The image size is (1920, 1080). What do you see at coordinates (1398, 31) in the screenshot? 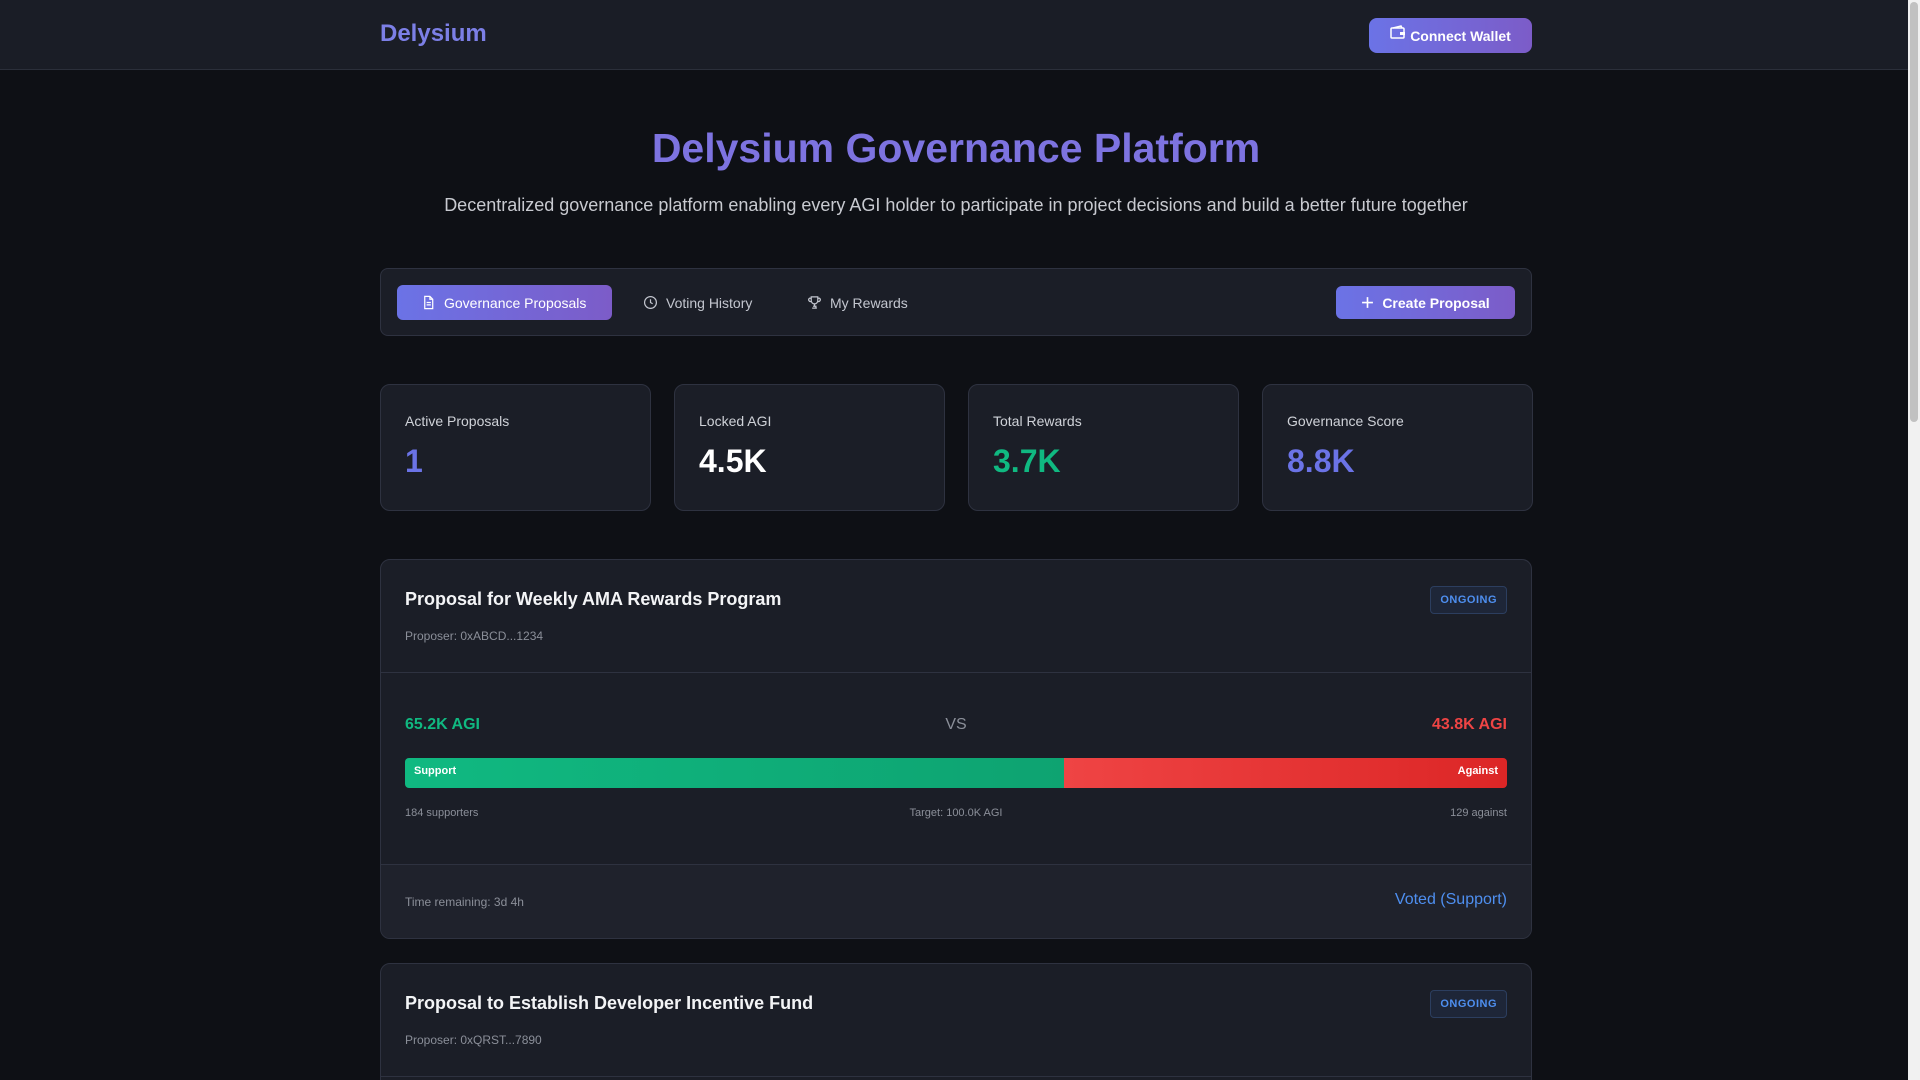
I see `wallet-icon` at bounding box center [1398, 31].